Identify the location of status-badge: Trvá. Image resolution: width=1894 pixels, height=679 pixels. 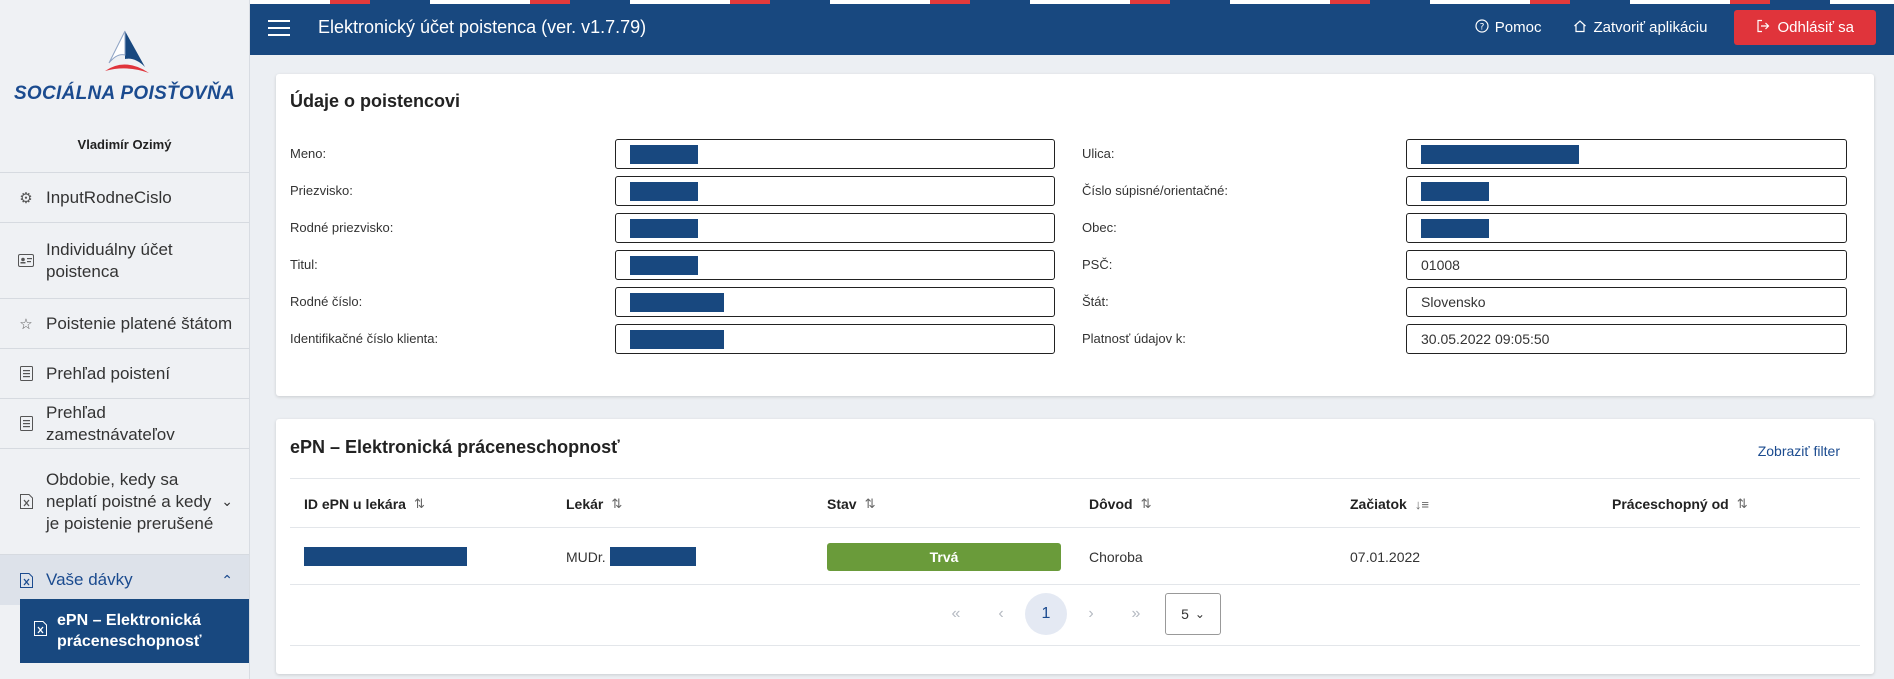
(944, 556).